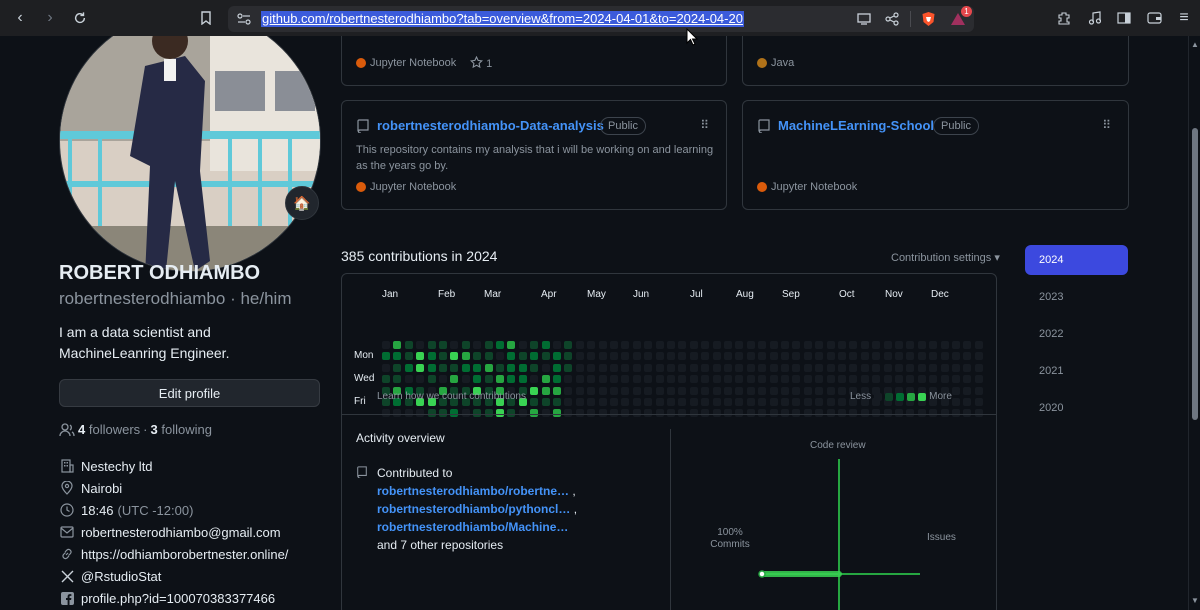  What do you see at coordinates (1195, 274) in the screenshot?
I see `scrollbar-thumb` at bounding box center [1195, 274].